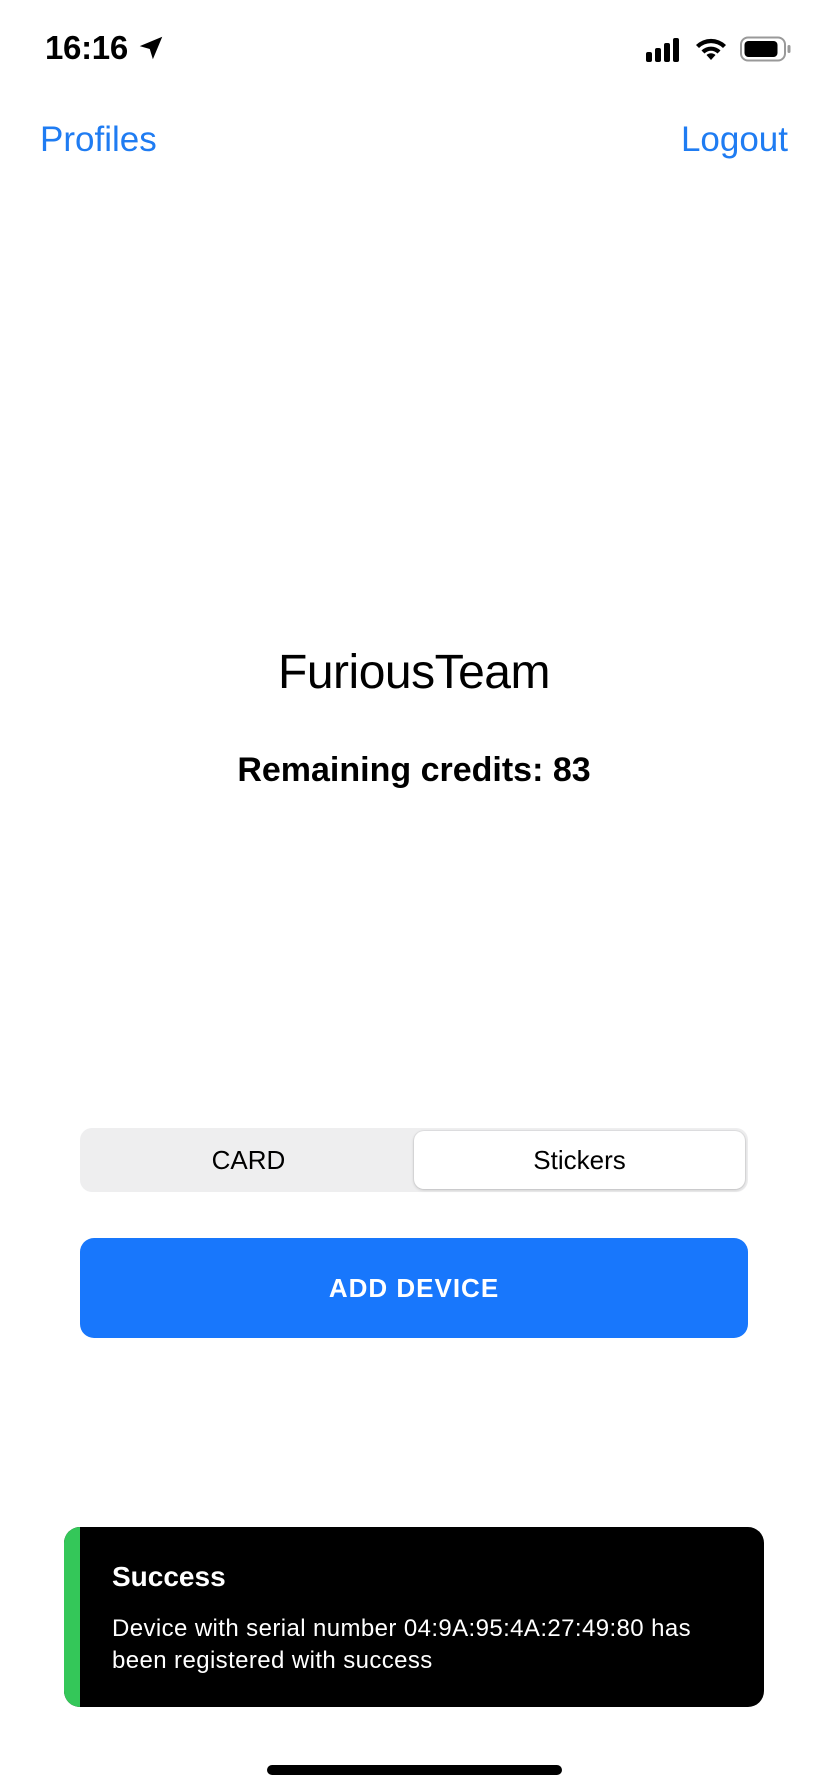  What do you see at coordinates (414, 770) in the screenshot?
I see `remaining-credits: Remaining credits: 83` at bounding box center [414, 770].